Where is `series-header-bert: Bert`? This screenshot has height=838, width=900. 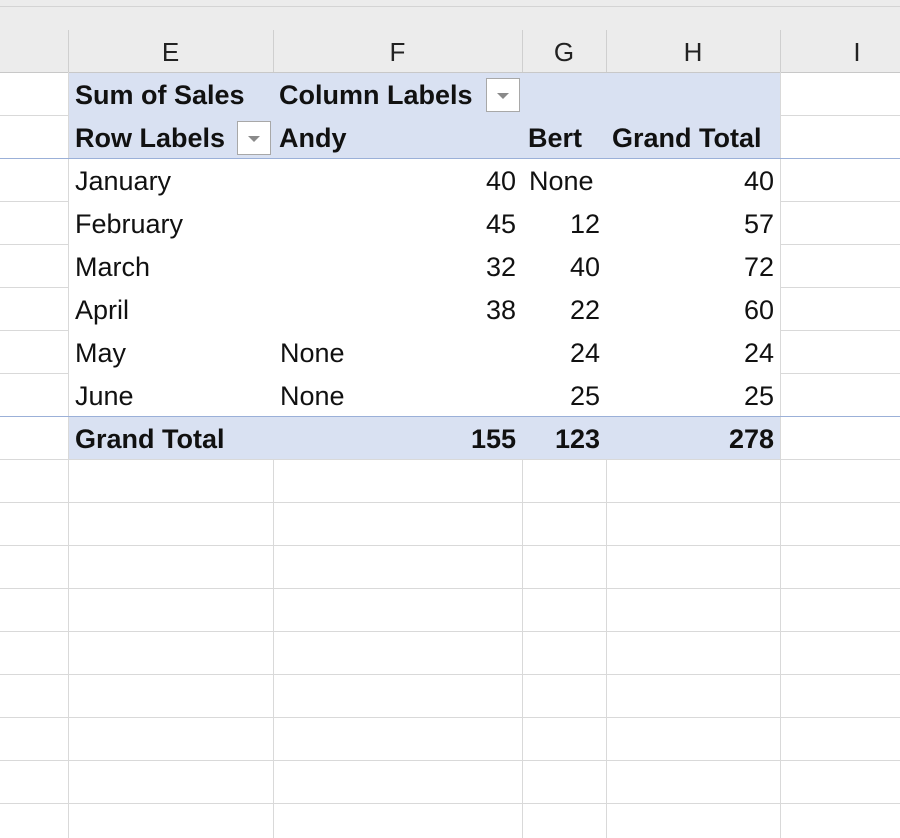
series-header-bert: Bert is located at coordinates (555, 138).